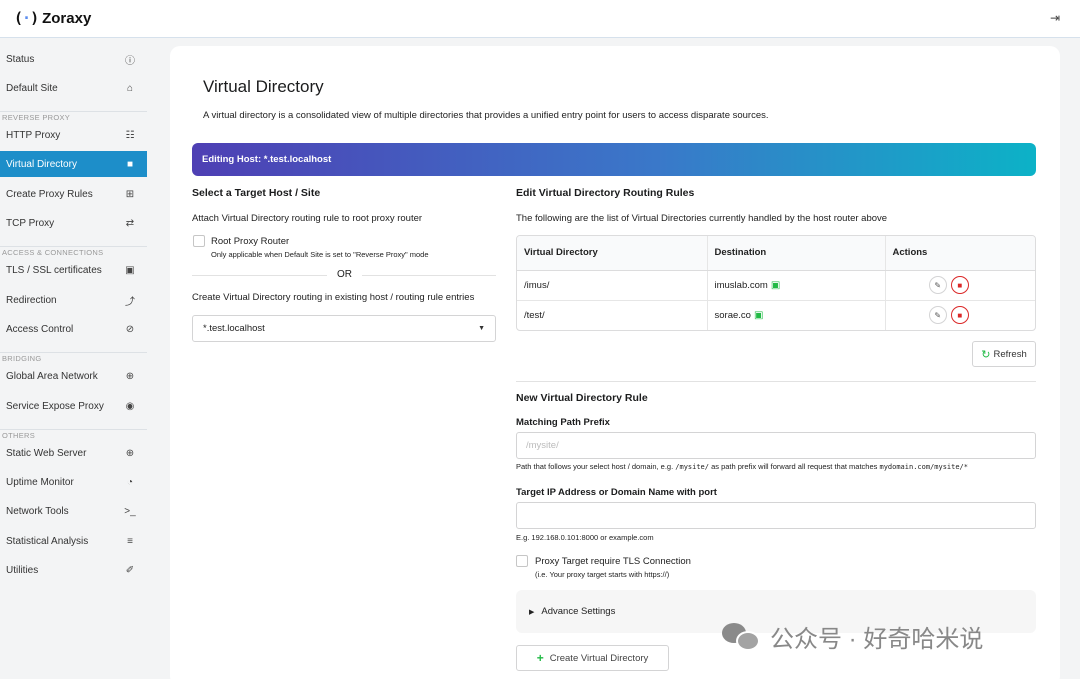  Describe the element at coordinates (256, 193) in the screenshot. I see `select-target-host-title: Select a Target Host / Site` at that location.